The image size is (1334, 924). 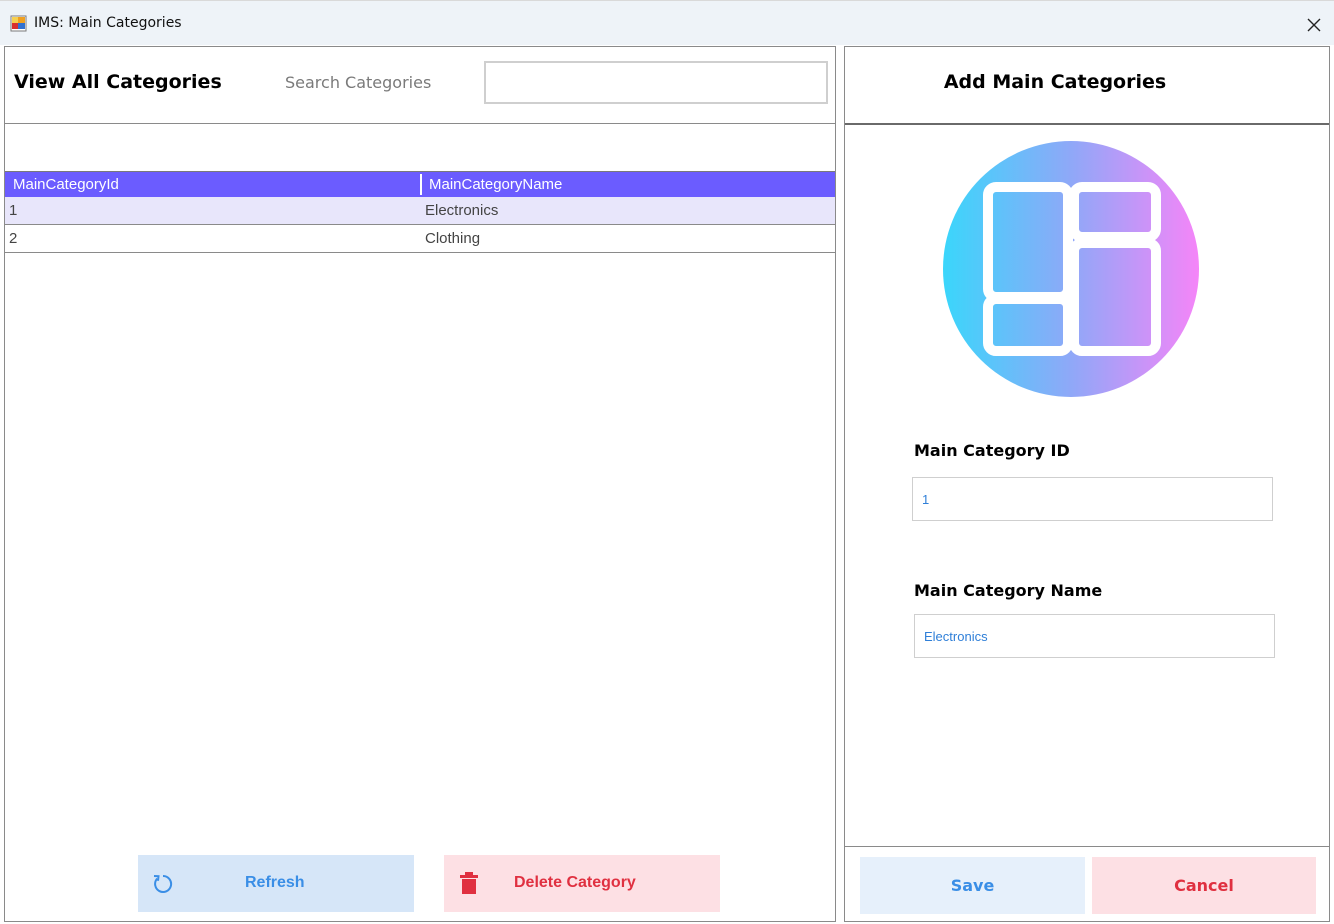 What do you see at coordinates (13, 238) in the screenshot?
I see `cell-id: 2` at bounding box center [13, 238].